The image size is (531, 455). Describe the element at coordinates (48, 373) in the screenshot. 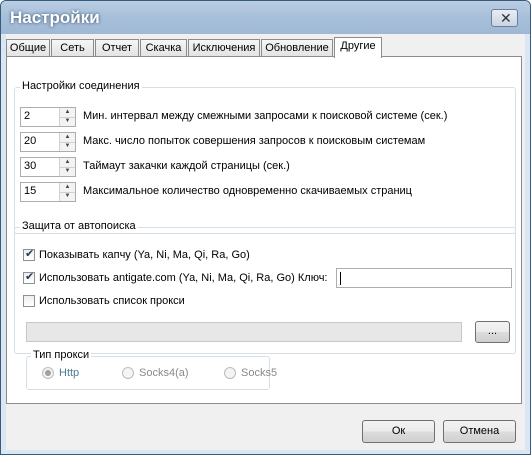

I see `proxy-type-http-radio` at that location.